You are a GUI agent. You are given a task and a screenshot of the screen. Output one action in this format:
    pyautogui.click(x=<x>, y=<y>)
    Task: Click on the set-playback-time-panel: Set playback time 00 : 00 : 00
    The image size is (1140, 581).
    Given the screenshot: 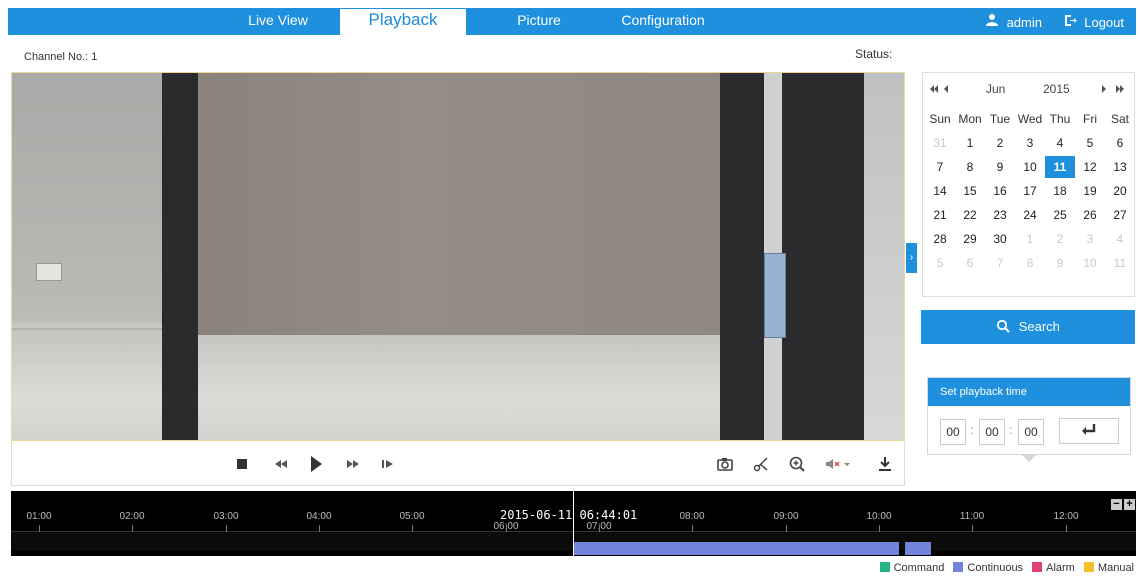 What is the action you would take?
    pyautogui.click(x=1029, y=416)
    